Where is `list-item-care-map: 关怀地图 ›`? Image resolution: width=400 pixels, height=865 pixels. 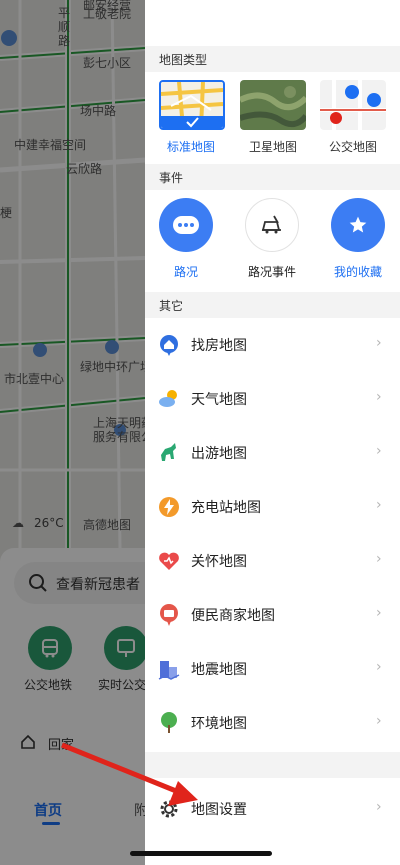
list-item-care-map: 关怀地图 › is located at coordinates (272, 561).